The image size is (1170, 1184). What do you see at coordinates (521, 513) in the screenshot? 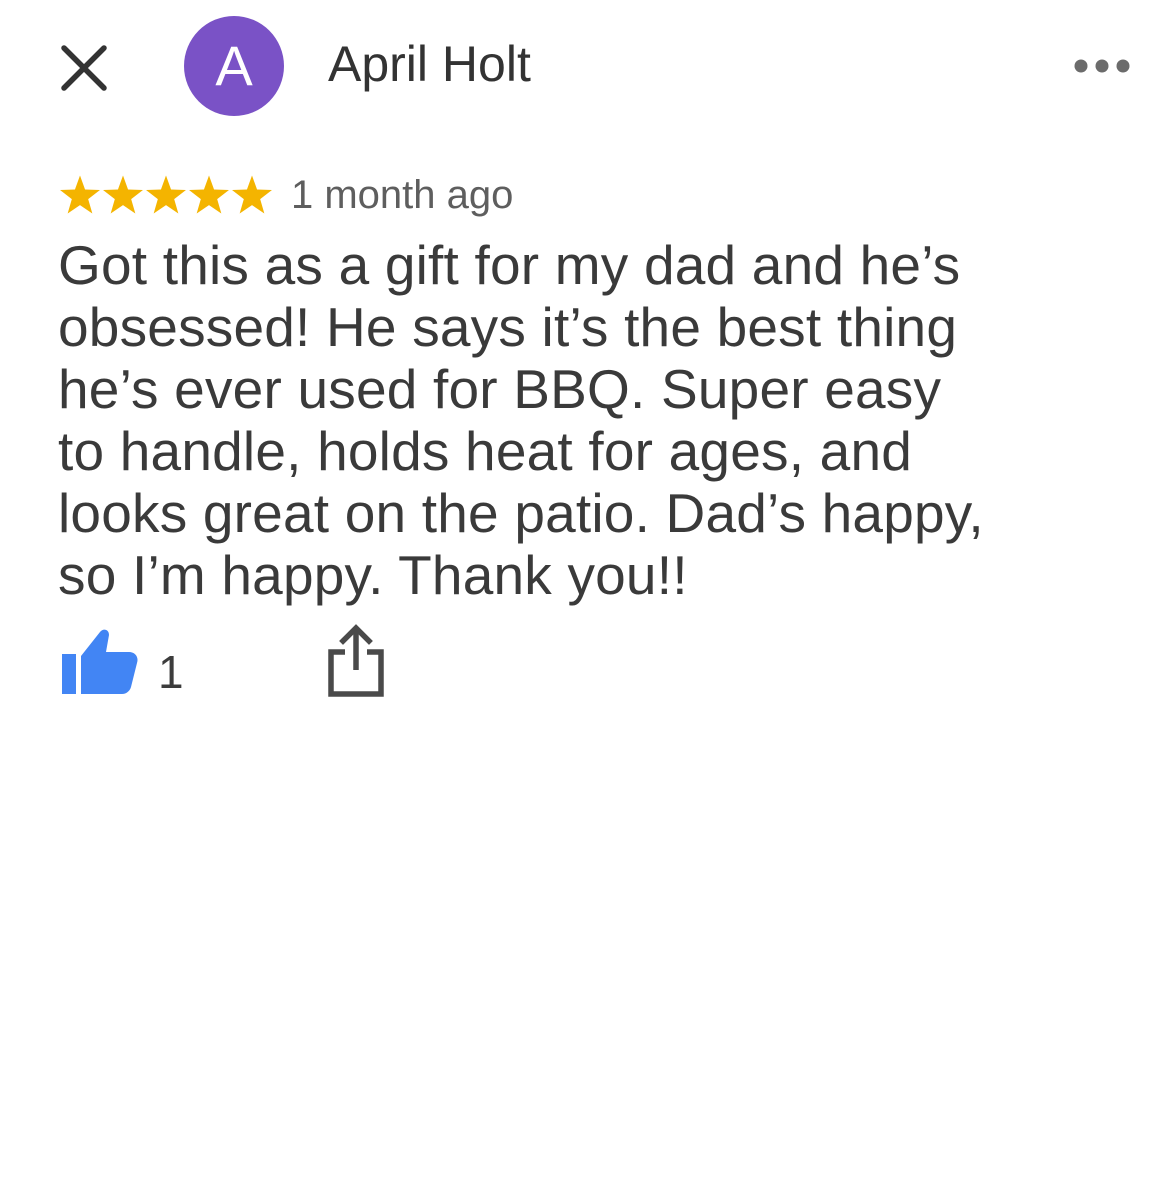
I see `review-text-line: looks great on the patio. Dad’s happy,` at bounding box center [521, 513].